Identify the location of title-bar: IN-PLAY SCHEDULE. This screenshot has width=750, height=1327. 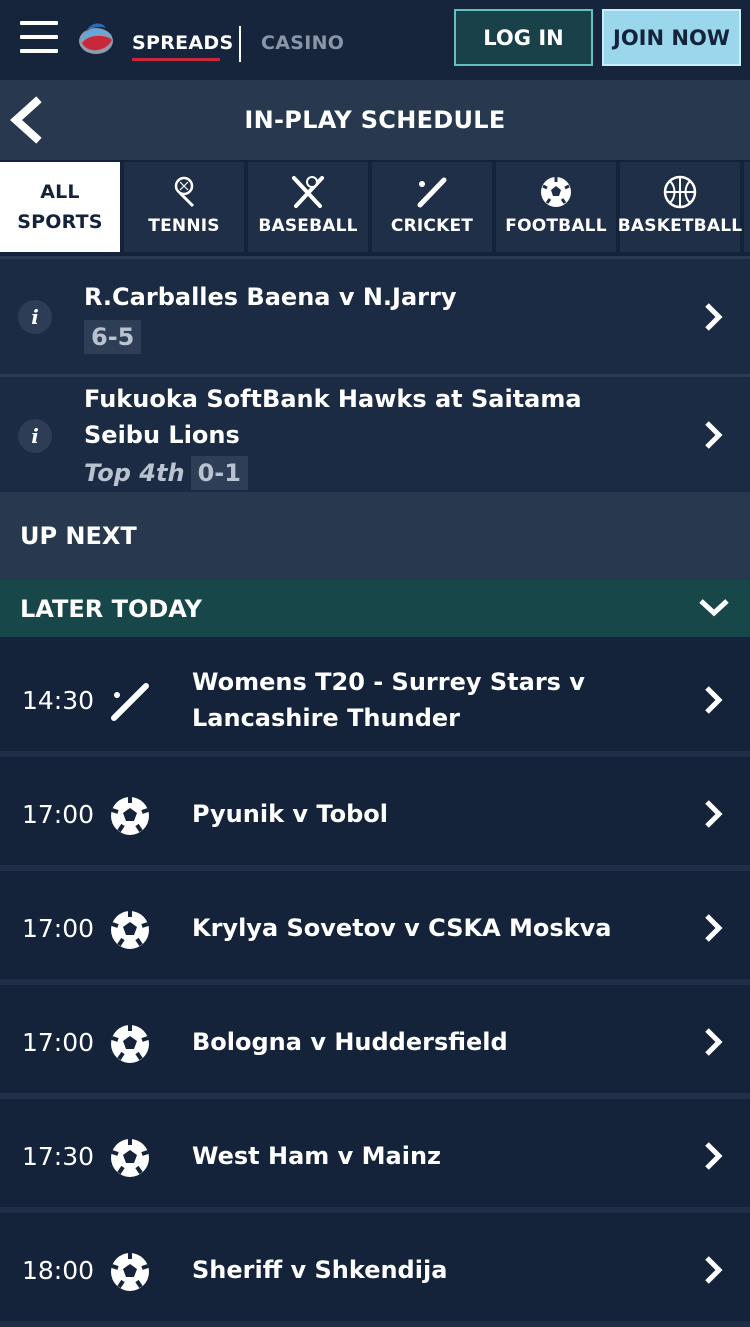
(375, 120).